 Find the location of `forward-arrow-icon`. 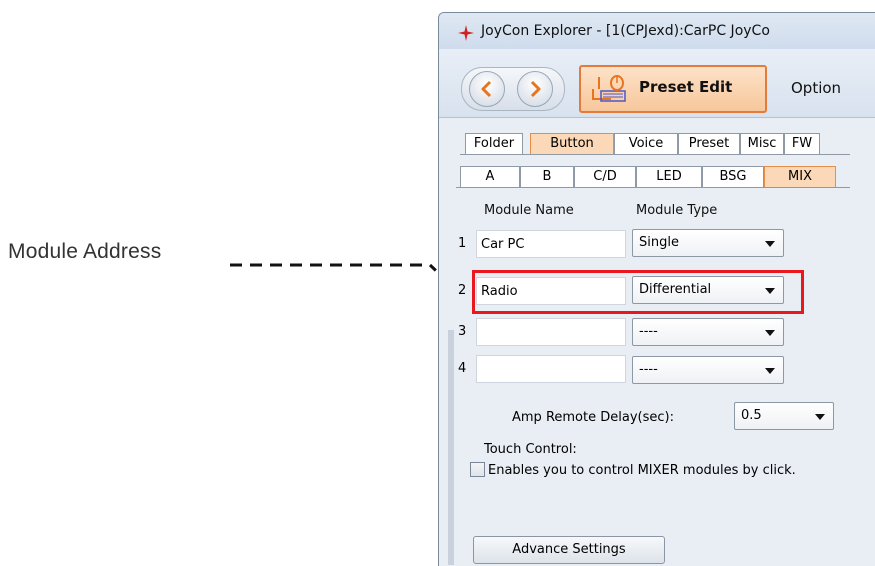

forward-arrow-icon is located at coordinates (535, 89).